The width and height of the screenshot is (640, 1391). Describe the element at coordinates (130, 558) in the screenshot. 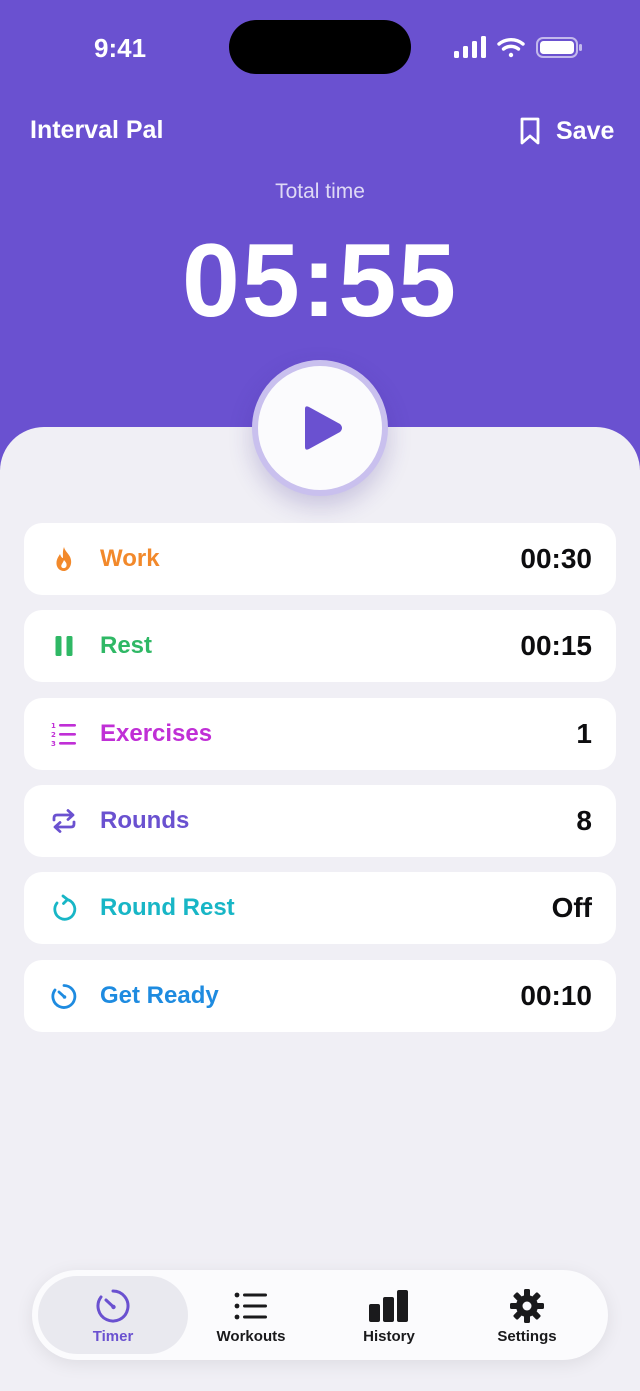

I see `setting-label: Work` at that location.